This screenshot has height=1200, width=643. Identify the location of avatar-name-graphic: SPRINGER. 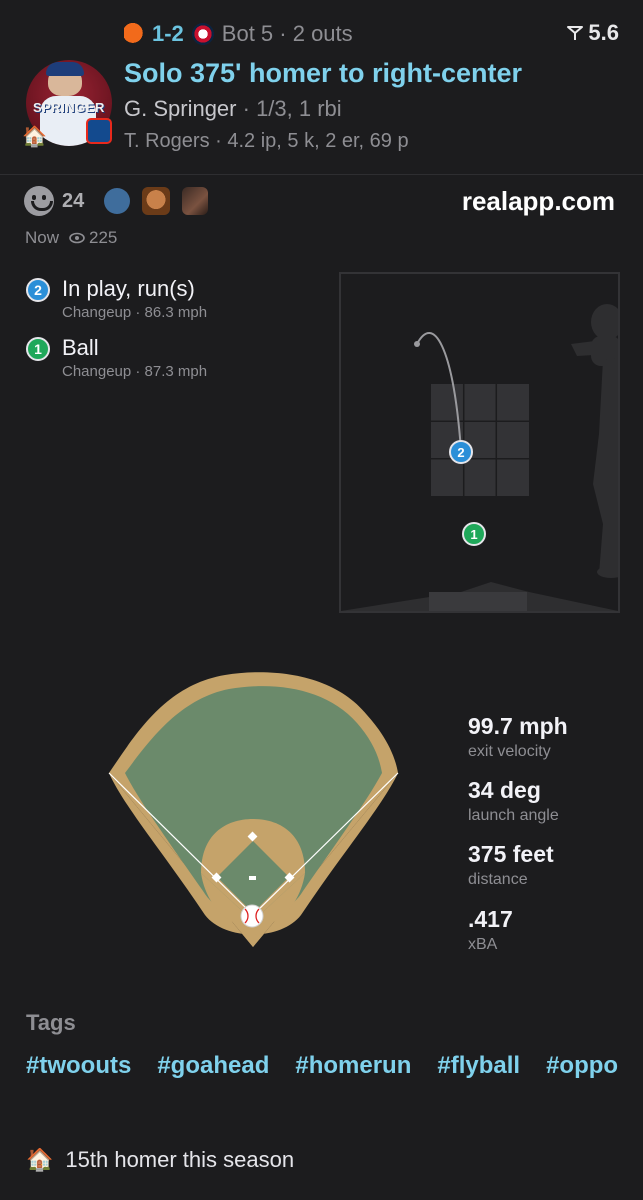
(69, 107).